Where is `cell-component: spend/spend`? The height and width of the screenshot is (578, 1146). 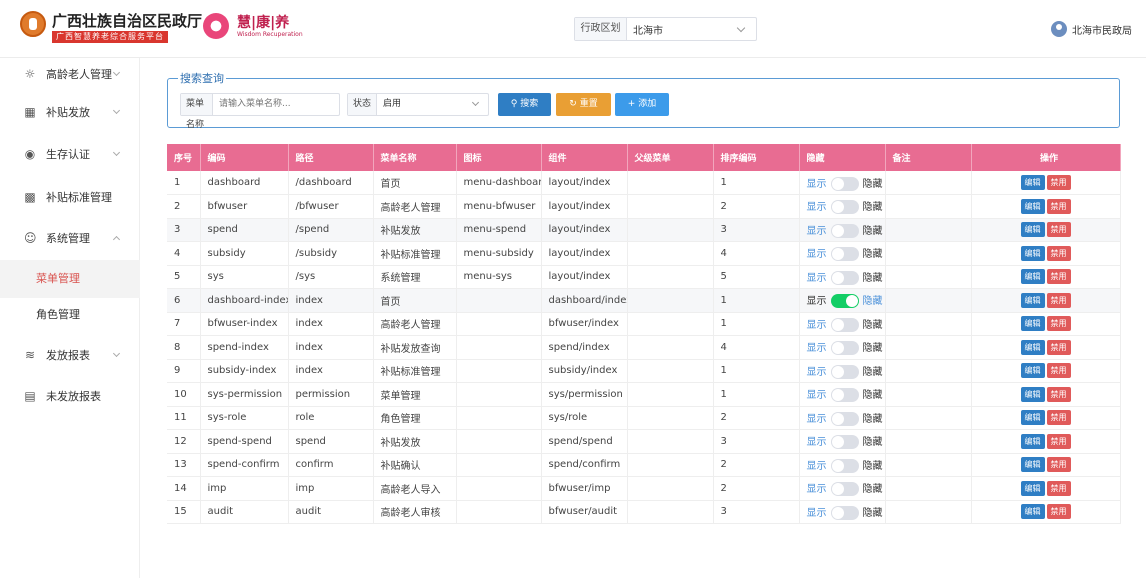 cell-component: spend/spend is located at coordinates (584, 441).